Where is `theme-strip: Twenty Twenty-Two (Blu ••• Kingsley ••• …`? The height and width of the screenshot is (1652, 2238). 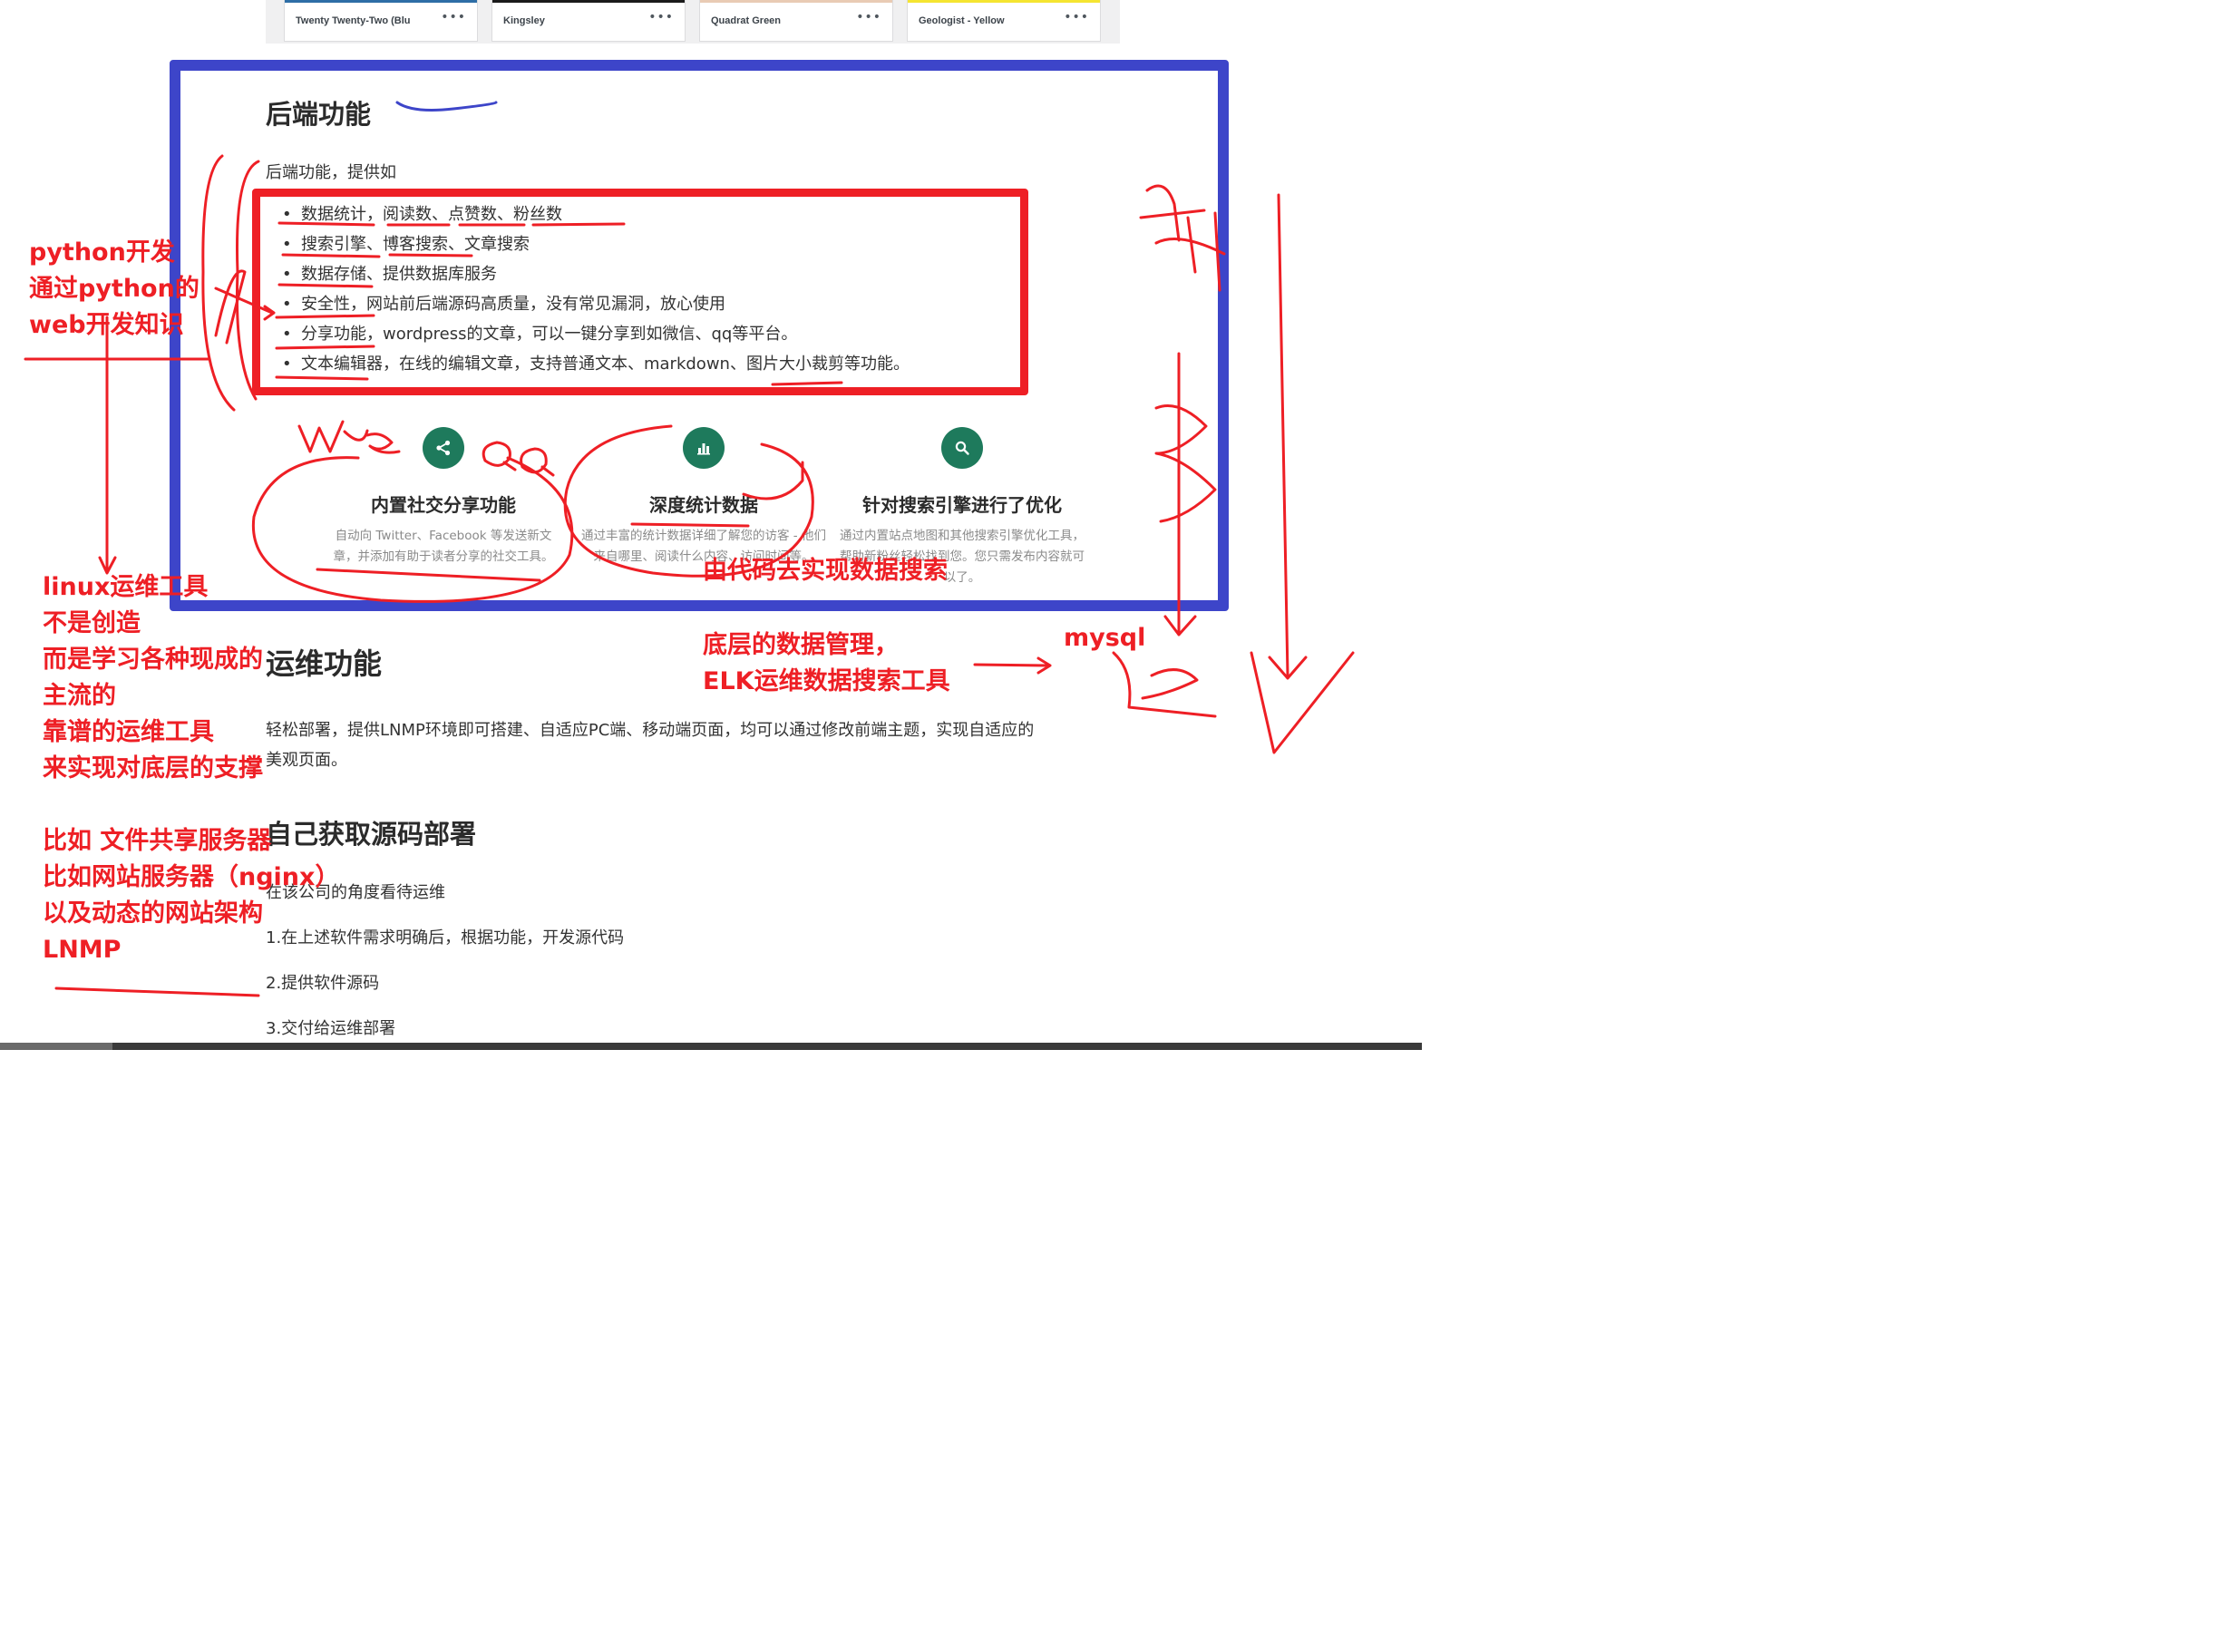 theme-strip: Twenty Twenty-Two (Blu ••• Kingsley ••• … is located at coordinates (693, 22).